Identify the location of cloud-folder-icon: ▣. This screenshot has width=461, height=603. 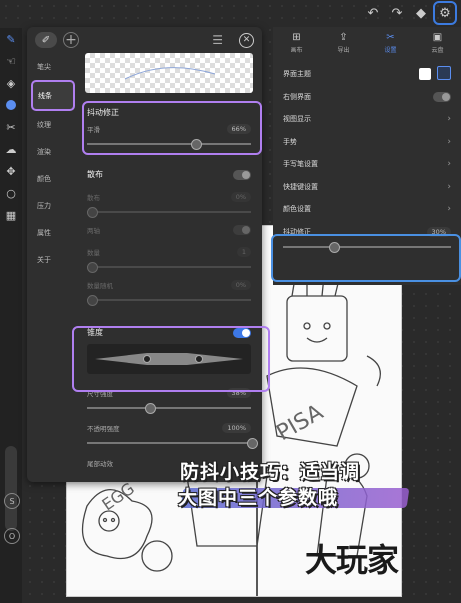
(437, 37).